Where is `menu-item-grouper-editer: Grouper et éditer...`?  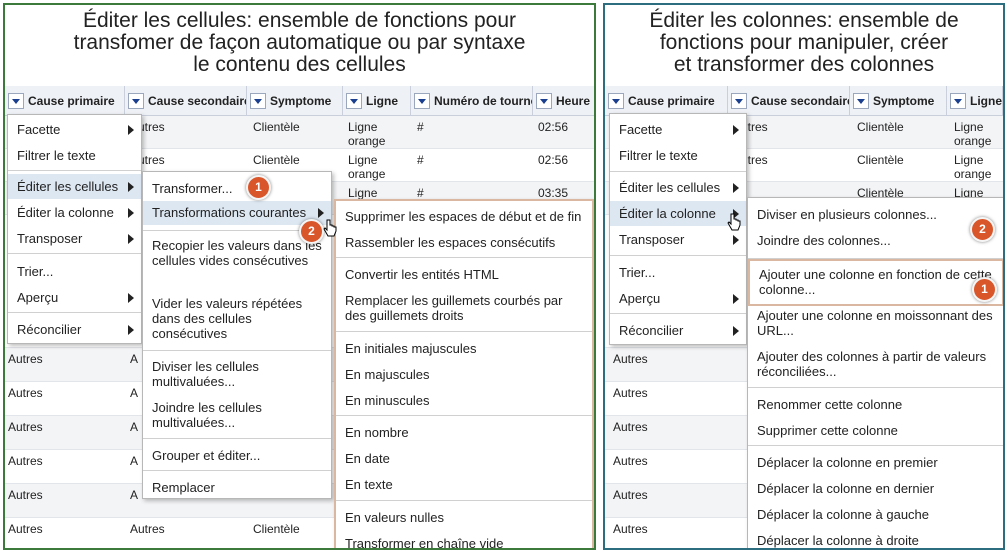
menu-item-grouper-editer: Grouper et éditer... is located at coordinates (237, 455).